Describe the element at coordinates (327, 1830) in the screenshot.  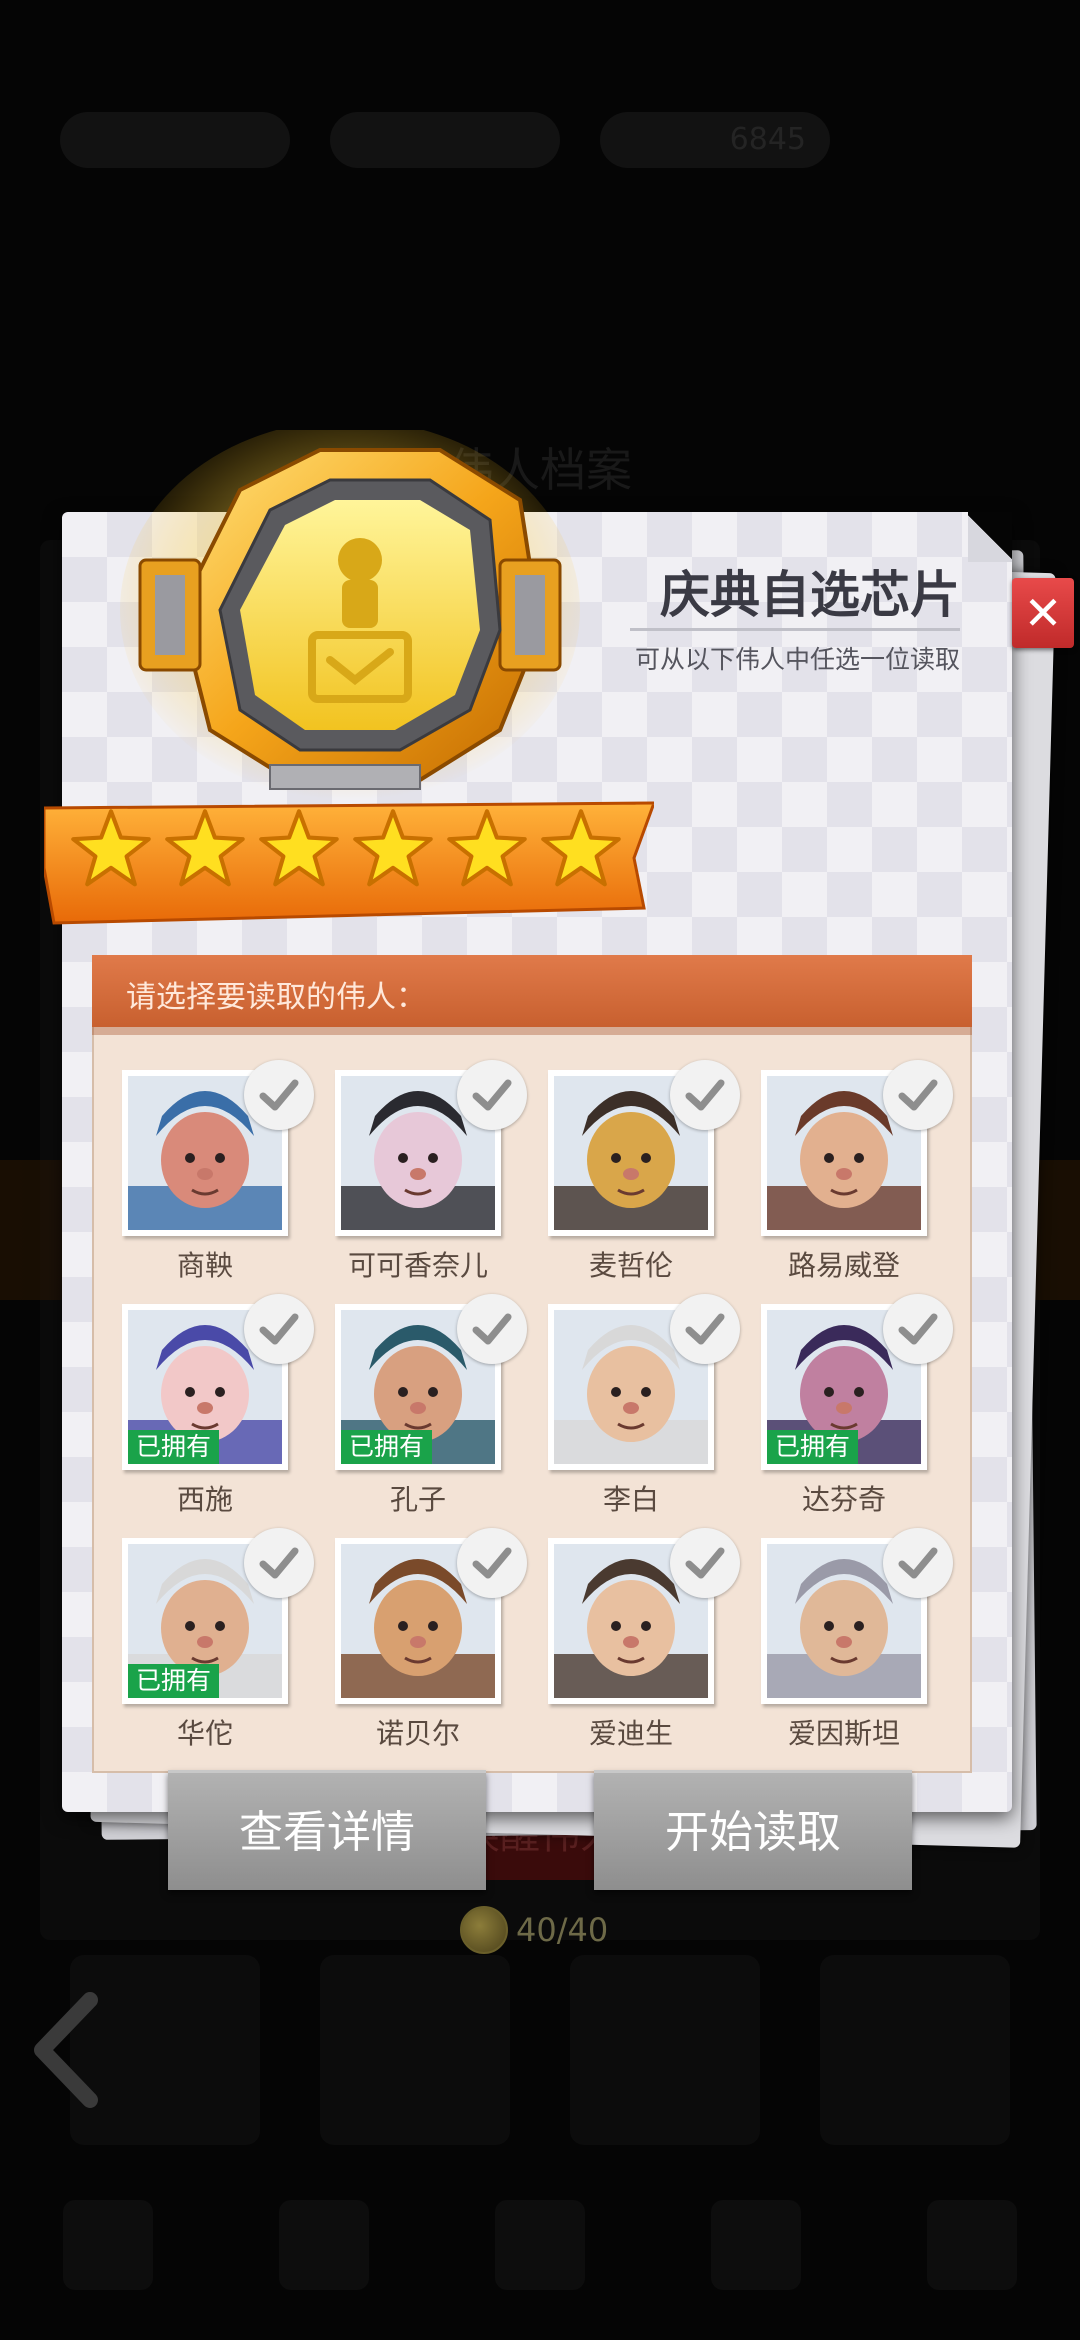
I see `view-details-button: 查看详情` at that location.